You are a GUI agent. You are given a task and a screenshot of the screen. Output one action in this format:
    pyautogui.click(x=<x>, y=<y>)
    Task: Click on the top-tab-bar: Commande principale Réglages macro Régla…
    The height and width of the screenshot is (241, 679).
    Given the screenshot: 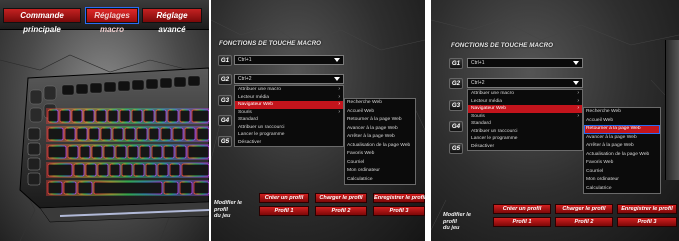 What is the action you would take?
    pyautogui.click(x=104, y=17)
    